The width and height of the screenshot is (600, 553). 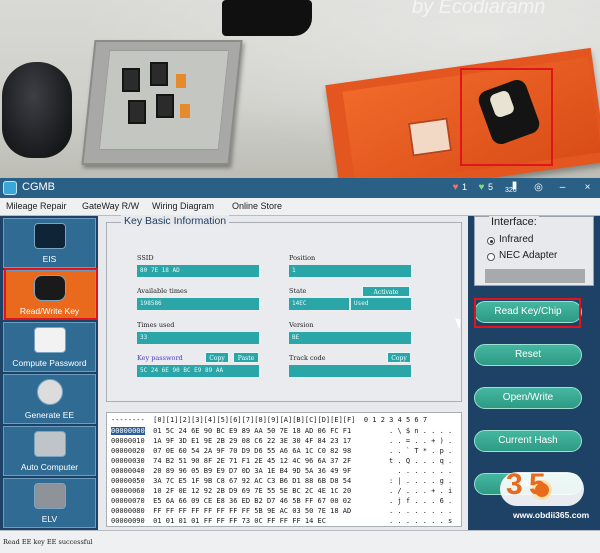 I want to click on hex-ascii: . . ` T * . p ., so click(x=421, y=451).